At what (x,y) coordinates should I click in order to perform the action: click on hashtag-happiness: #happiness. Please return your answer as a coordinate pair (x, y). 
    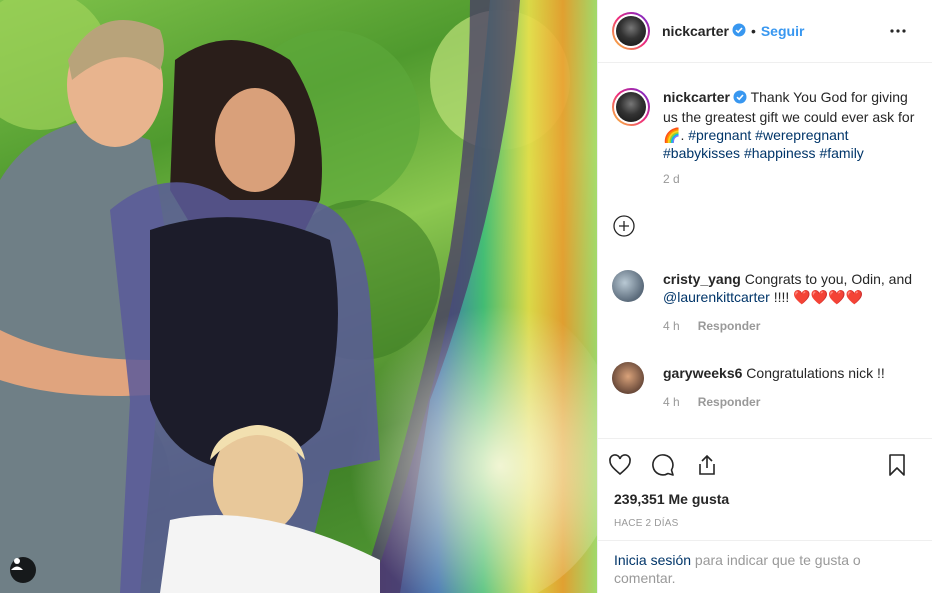
    Looking at the image, I should click on (780, 153).